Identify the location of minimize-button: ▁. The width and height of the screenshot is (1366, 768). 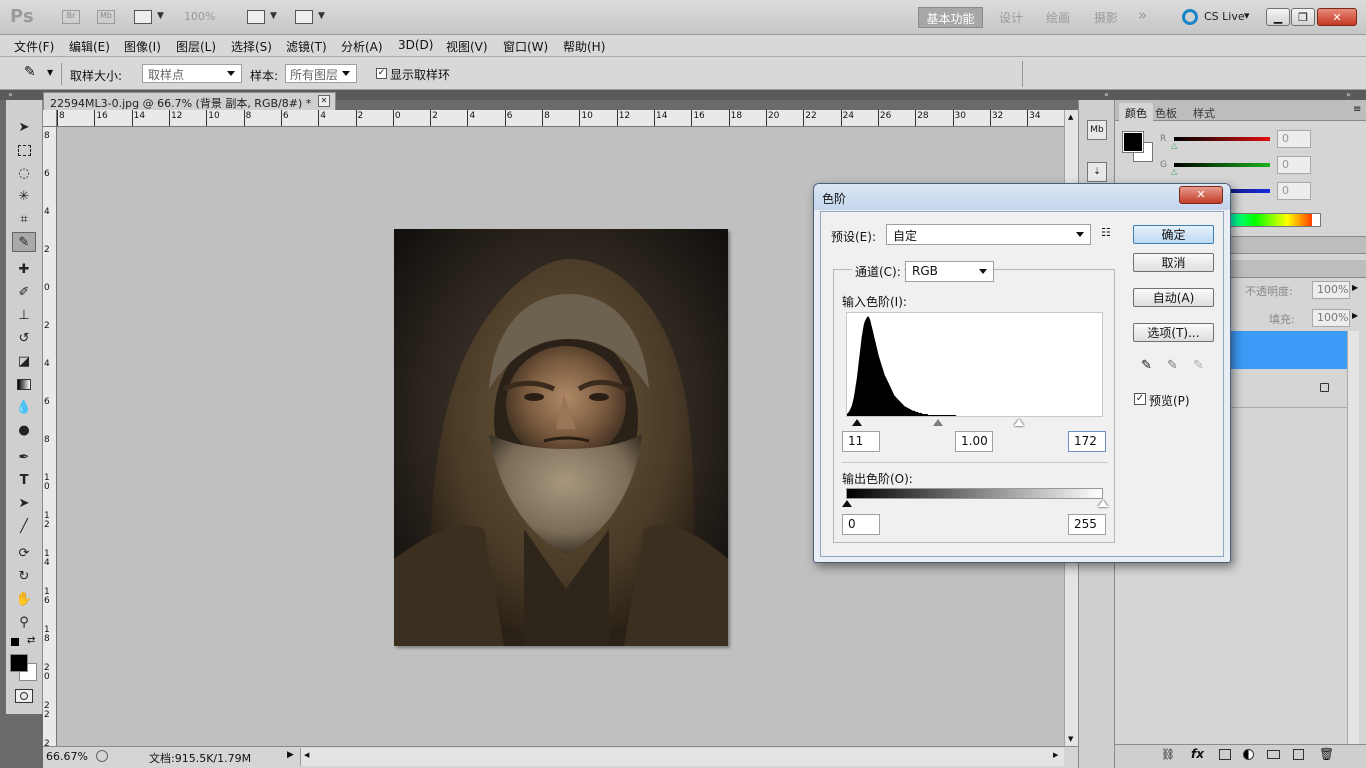
(1278, 17).